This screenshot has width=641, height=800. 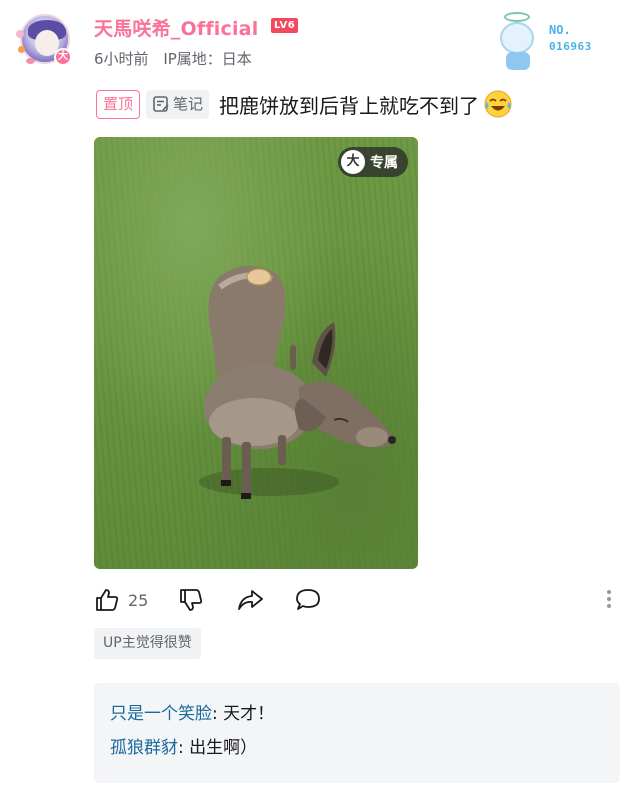 What do you see at coordinates (570, 46) in the screenshot?
I see `fan-badge-number: 016963` at bounding box center [570, 46].